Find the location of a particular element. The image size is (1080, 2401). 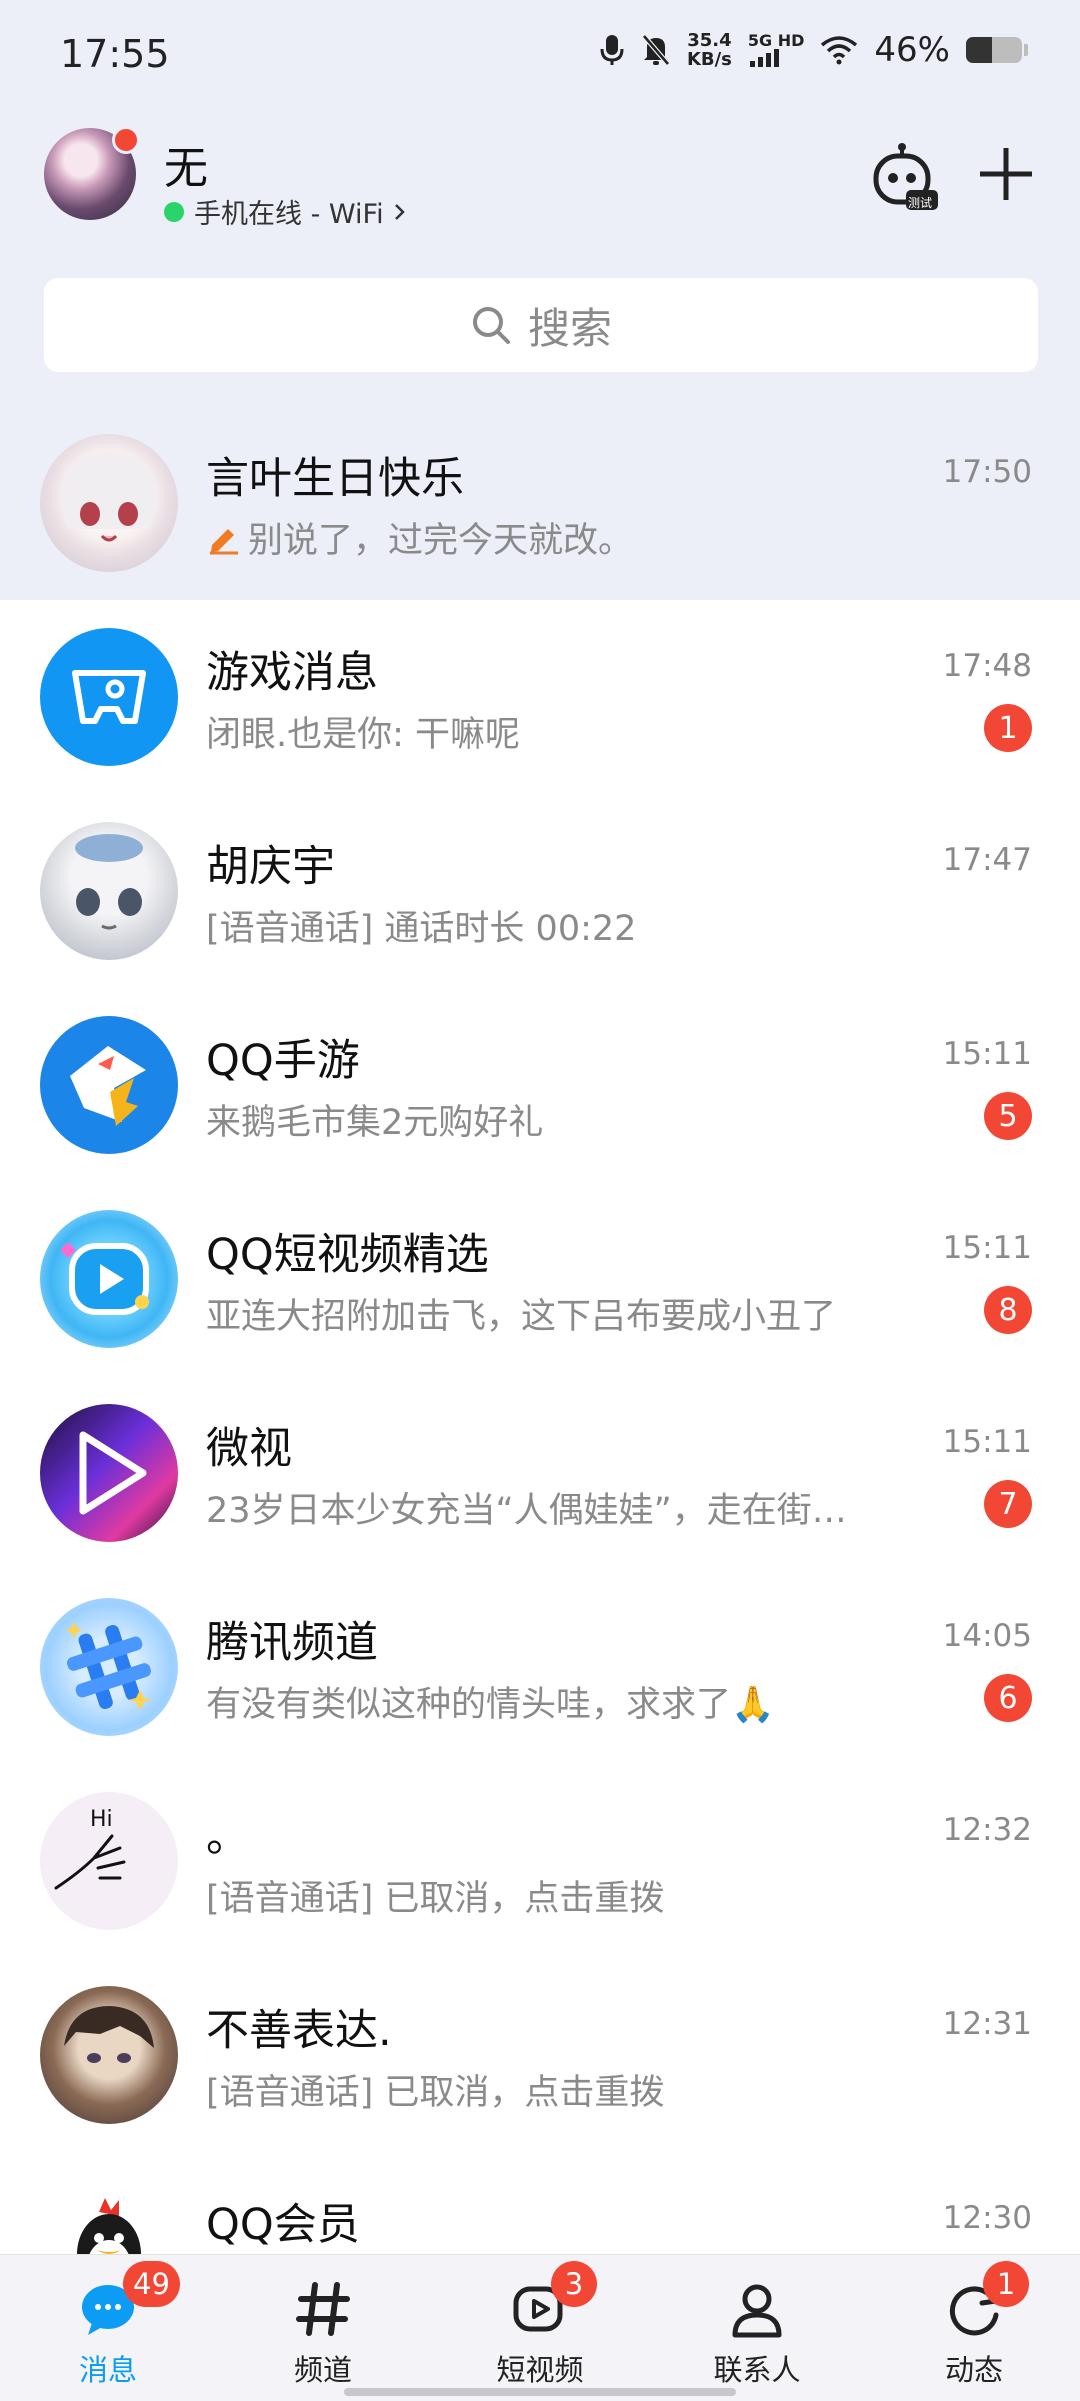

chevron-right-icon is located at coordinates (399, 211).